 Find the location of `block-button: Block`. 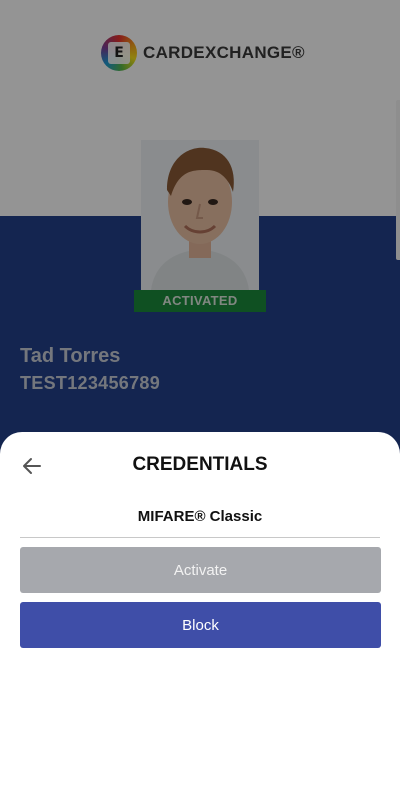

block-button: Block is located at coordinates (200, 625).